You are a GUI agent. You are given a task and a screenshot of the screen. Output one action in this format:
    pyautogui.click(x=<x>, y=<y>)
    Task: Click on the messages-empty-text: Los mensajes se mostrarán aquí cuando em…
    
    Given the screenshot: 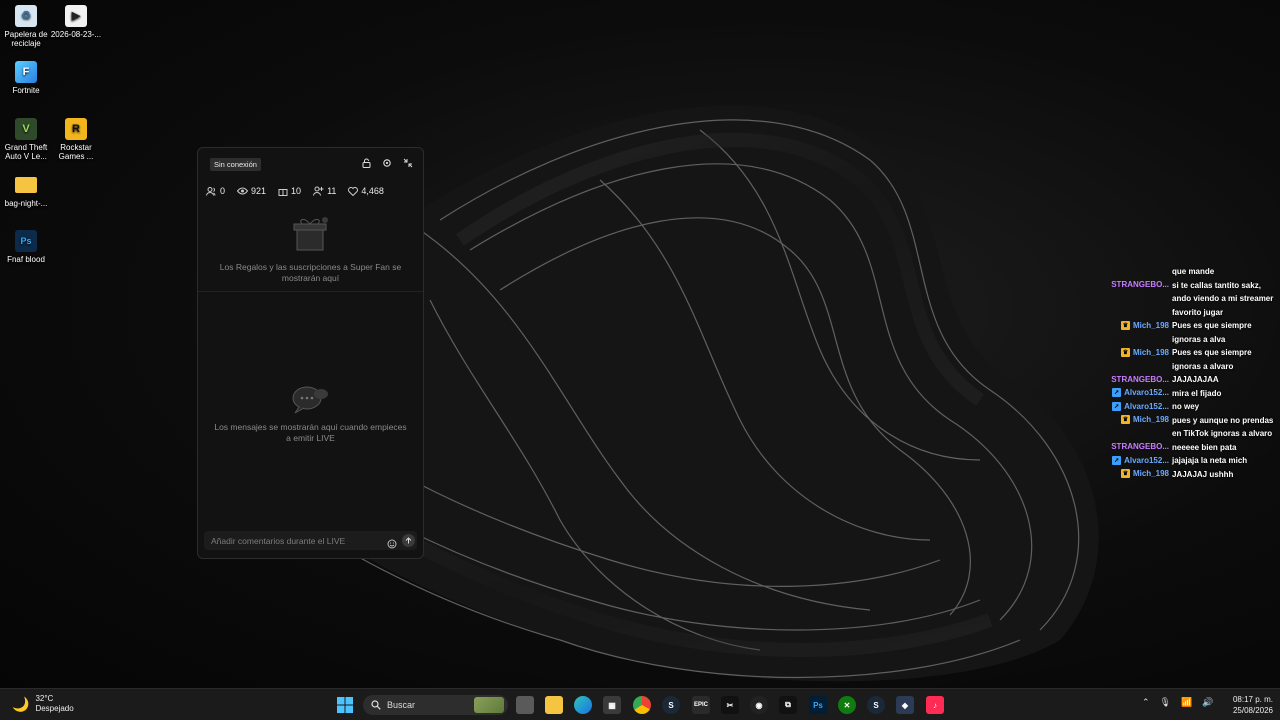 What is the action you would take?
    pyautogui.click(x=310, y=432)
    